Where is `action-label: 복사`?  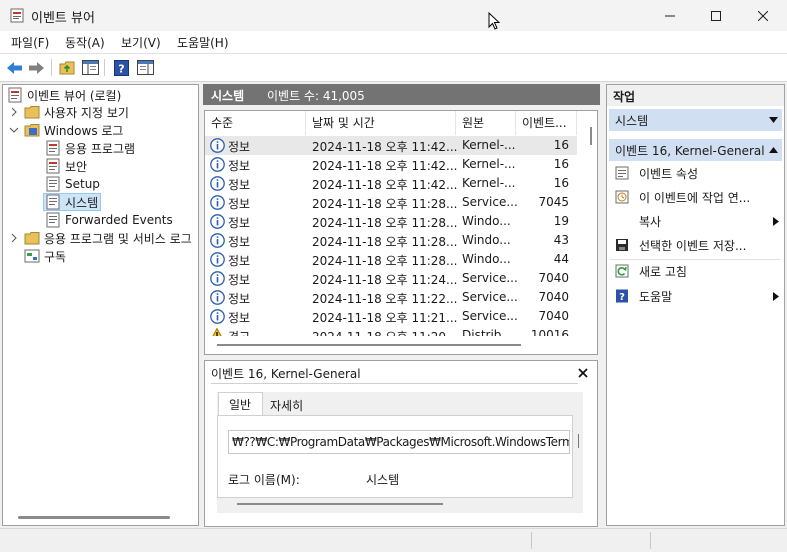
action-label: 복사 is located at coordinates (650, 221).